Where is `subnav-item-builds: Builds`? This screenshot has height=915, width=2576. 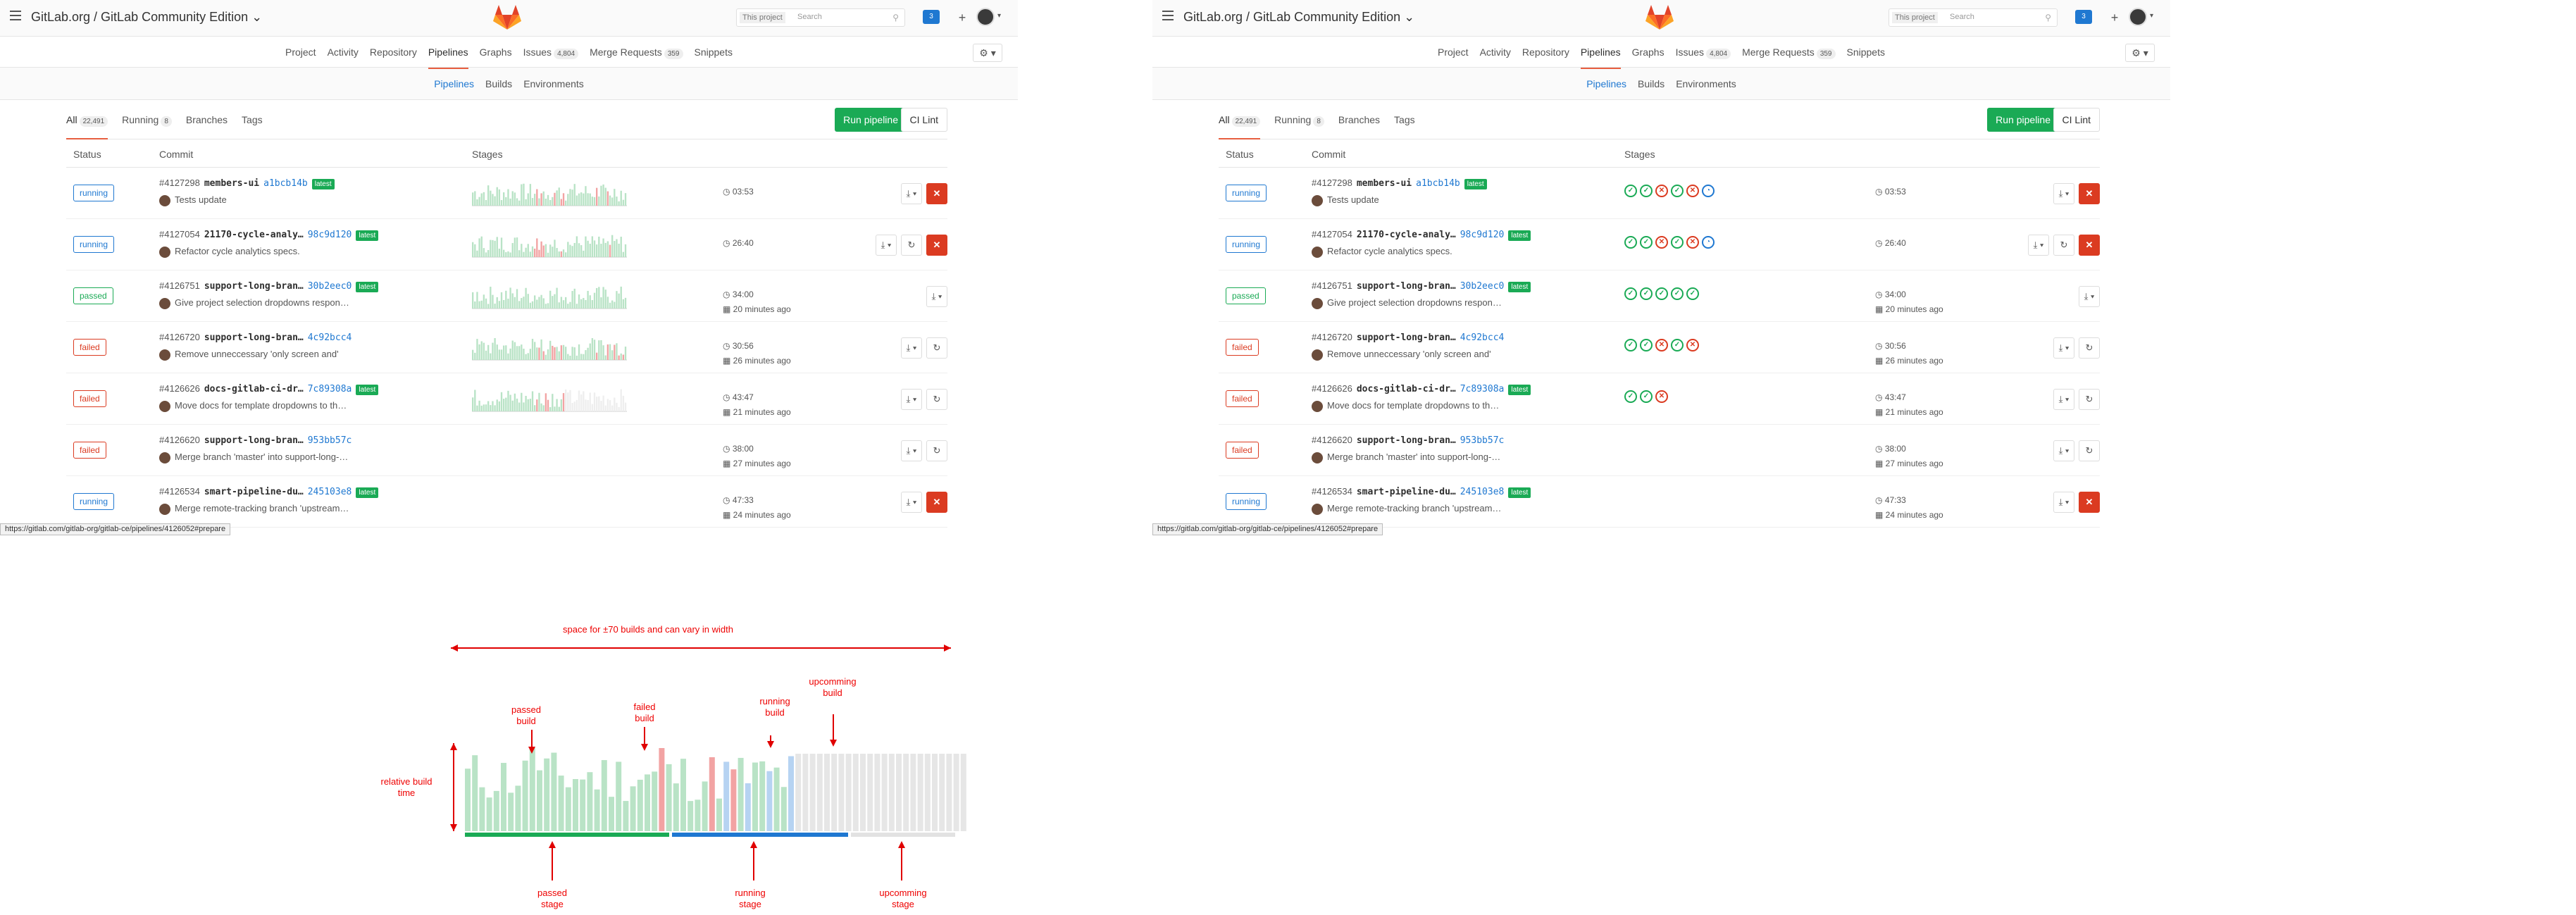 subnav-item-builds: Builds is located at coordinates (498, 84).